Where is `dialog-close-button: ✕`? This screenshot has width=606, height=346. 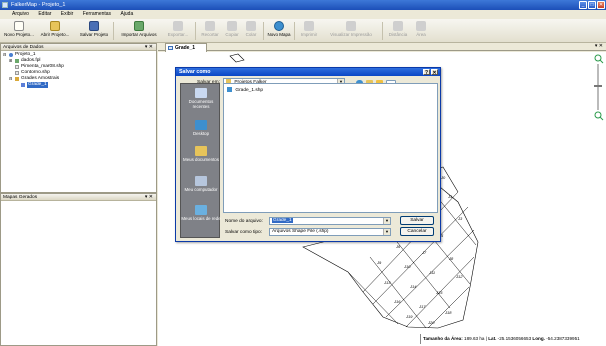 dialog-close-button: ✕ is located at coordinates (434, 72).